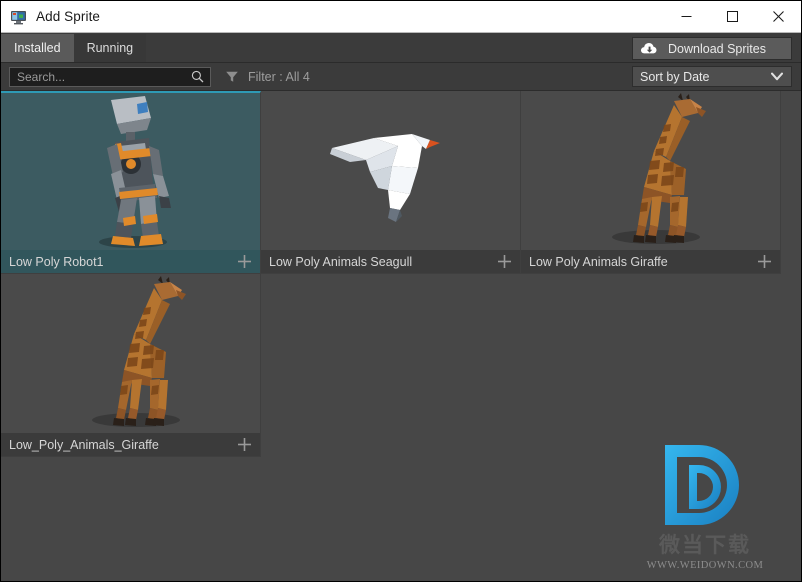 The width and height of the screenshot is (802, 582). Describe the element at coordinates (401, 48) in the screenshot. I see `tab-strip: Installed Running Download Sprites` at that location.